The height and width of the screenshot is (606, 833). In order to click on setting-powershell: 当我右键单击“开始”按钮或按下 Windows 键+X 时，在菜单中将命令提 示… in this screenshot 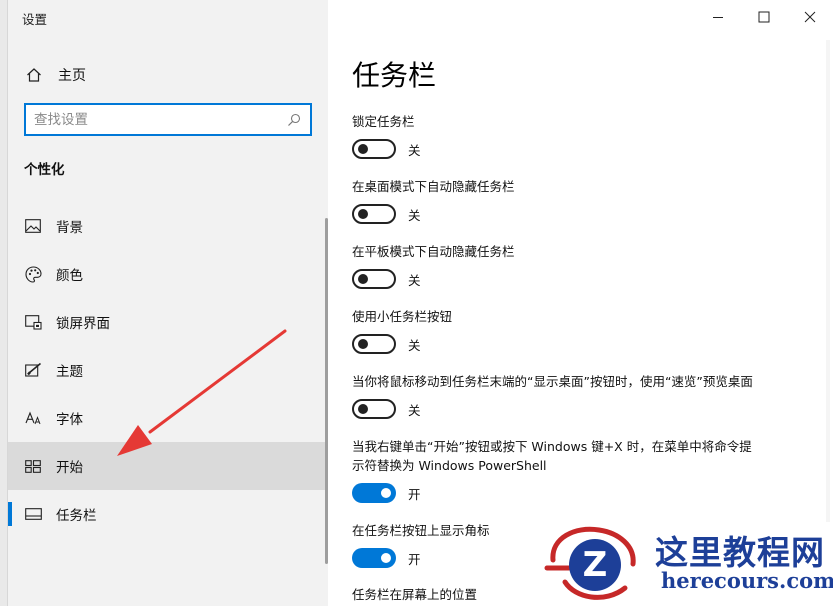, I will do `click(587, 470)`.